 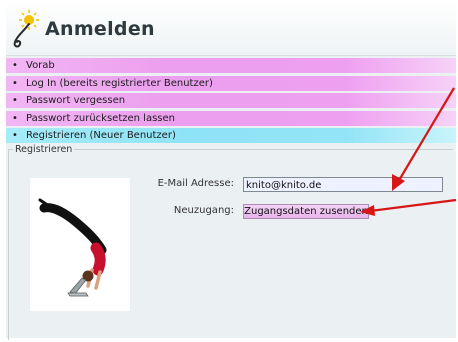 I want to click on menu-item-label: Passwort zurücksetzen lassen, so click(x=100, y=118).